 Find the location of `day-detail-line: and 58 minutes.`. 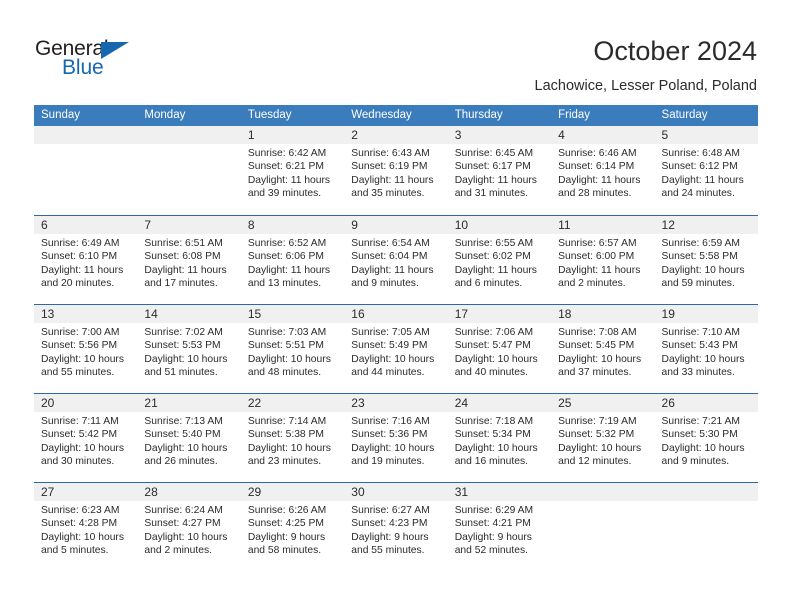

day-detail-line: and 58 minutes. is located at coordinates (284, 551).